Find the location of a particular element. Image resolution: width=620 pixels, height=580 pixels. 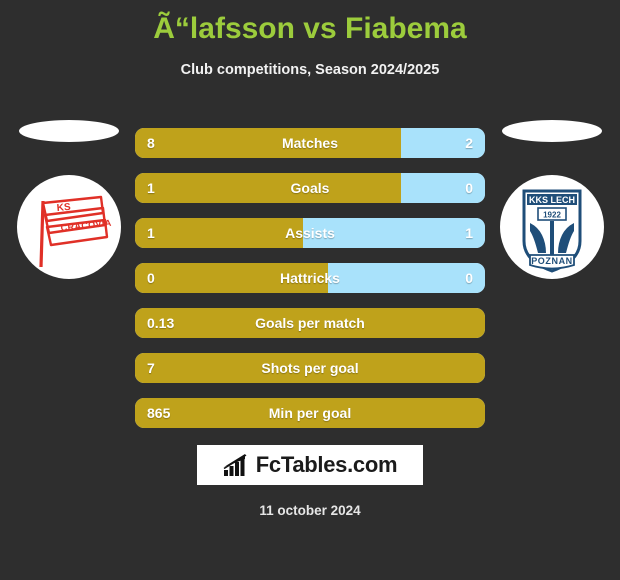

away-badge-circle: KKS LECH 1922 POZNAN is located at coordinates (552, 227).